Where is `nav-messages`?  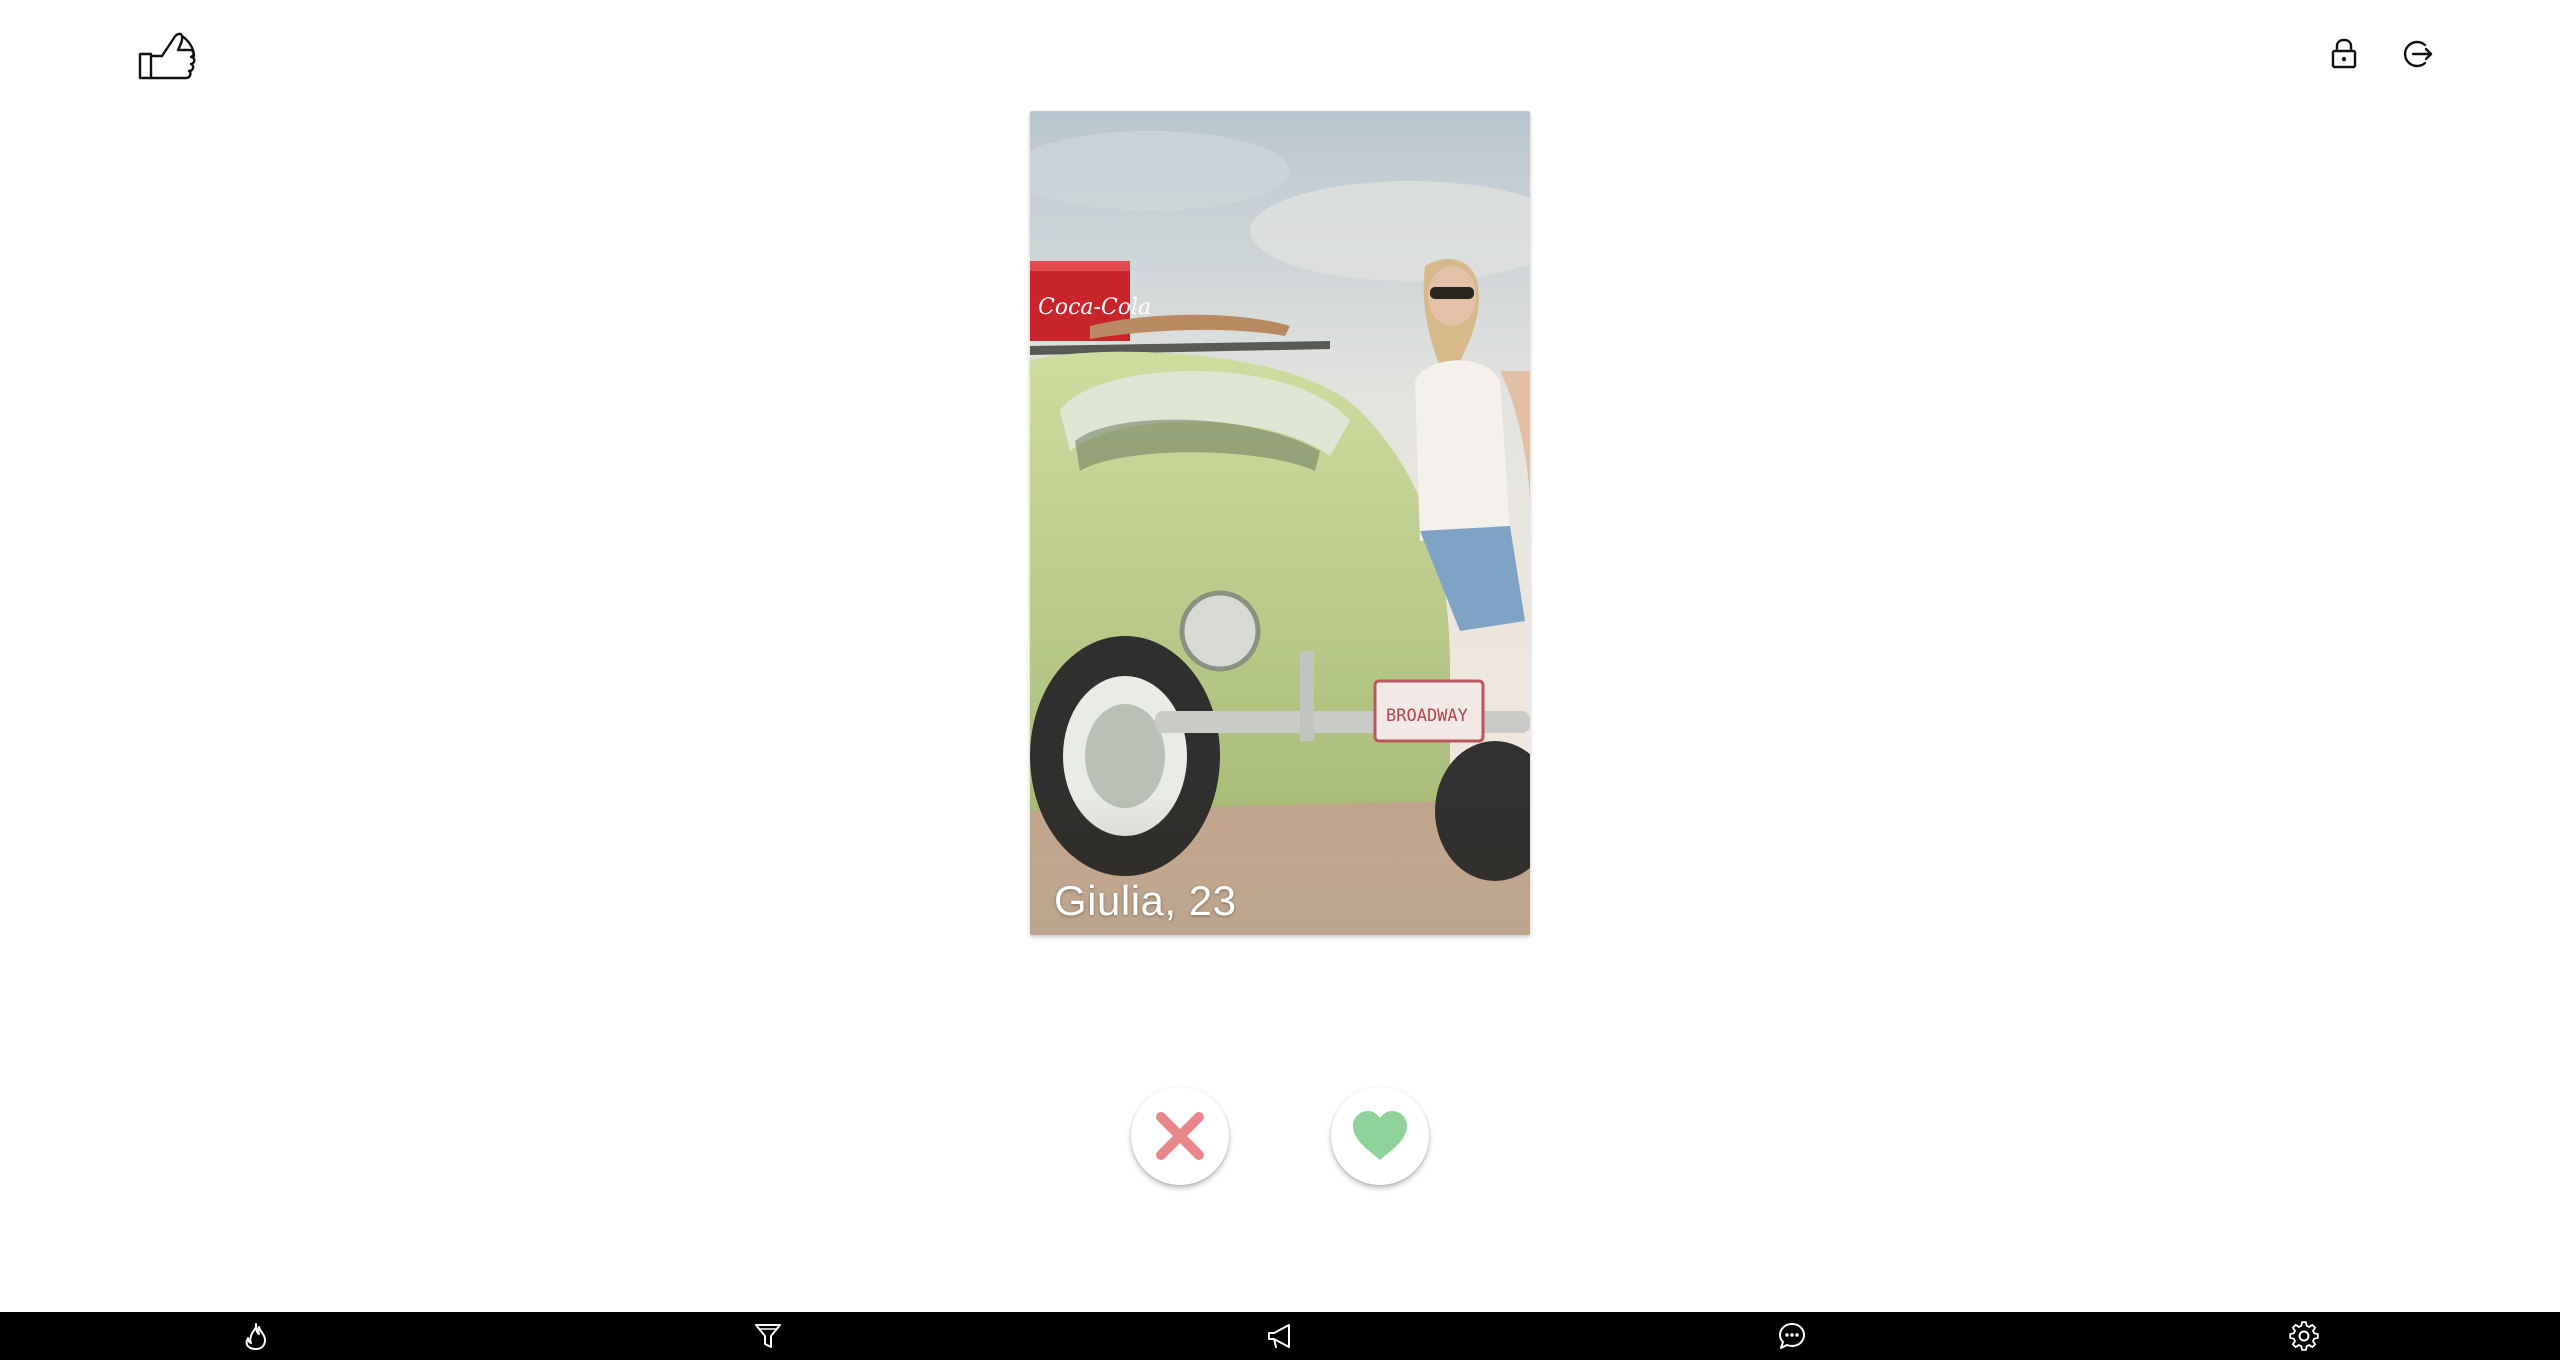
nav-messages is located at coordinates (1792, 1336).